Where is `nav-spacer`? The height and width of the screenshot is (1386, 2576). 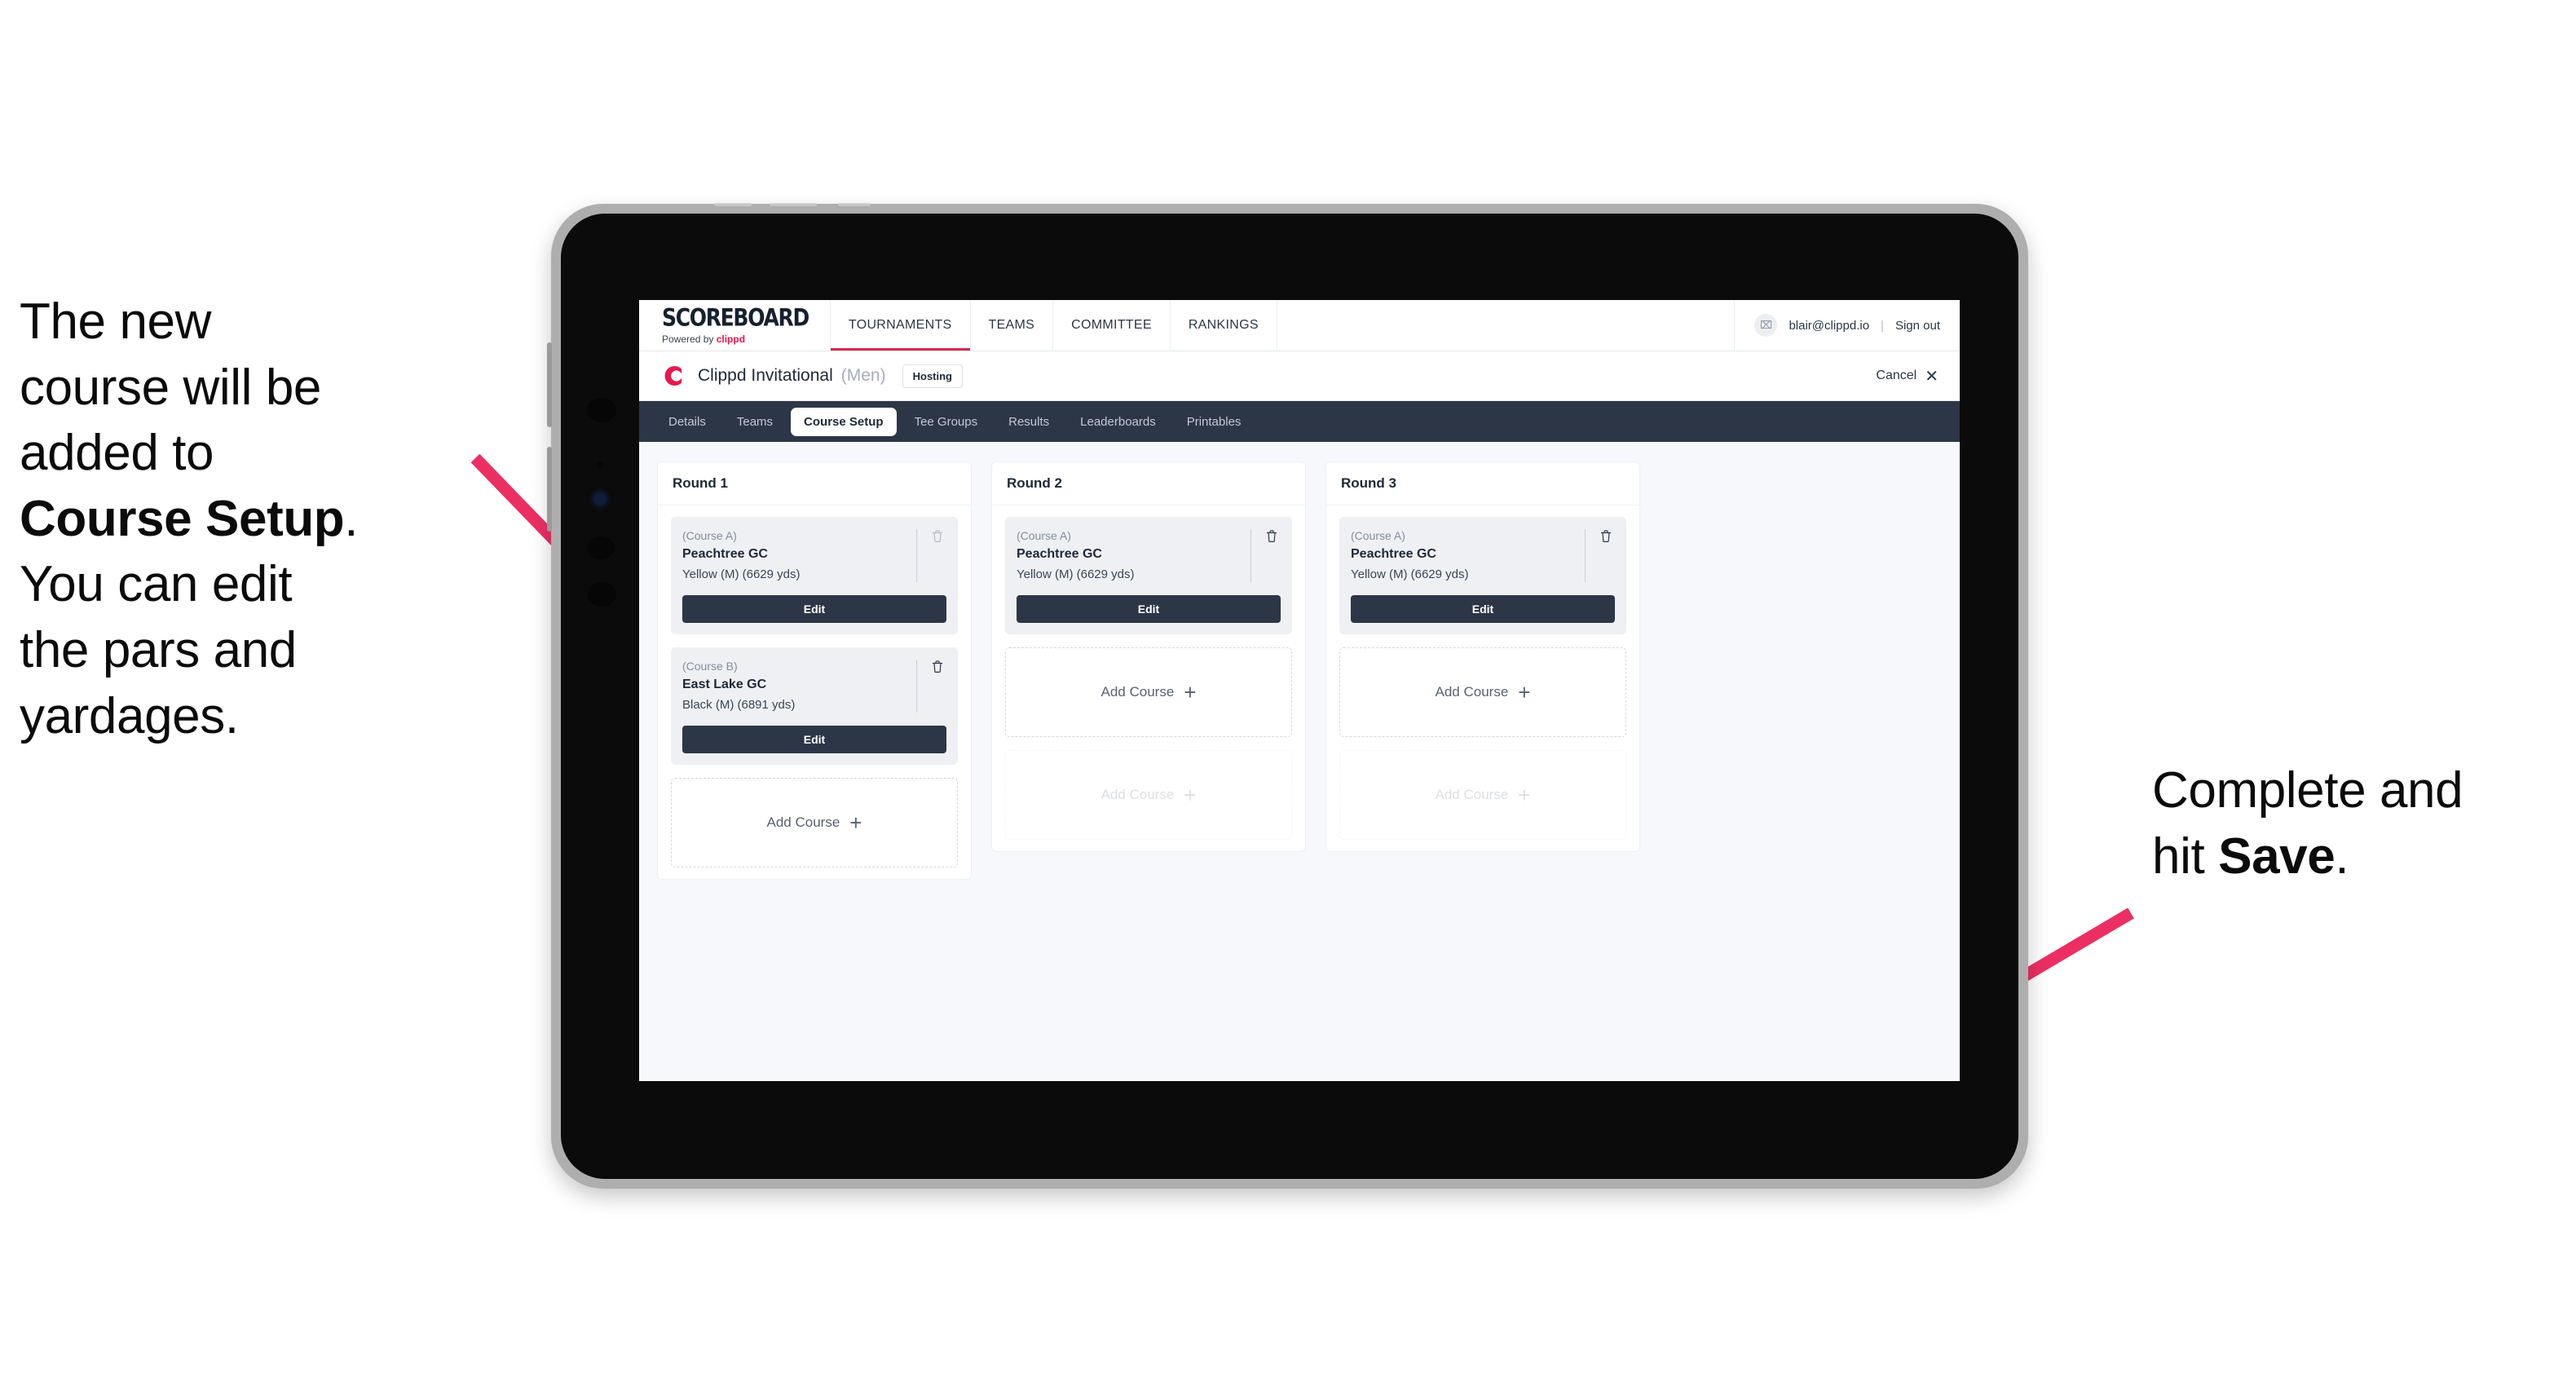
nav-spacer is located at coordinates (1506, 325).